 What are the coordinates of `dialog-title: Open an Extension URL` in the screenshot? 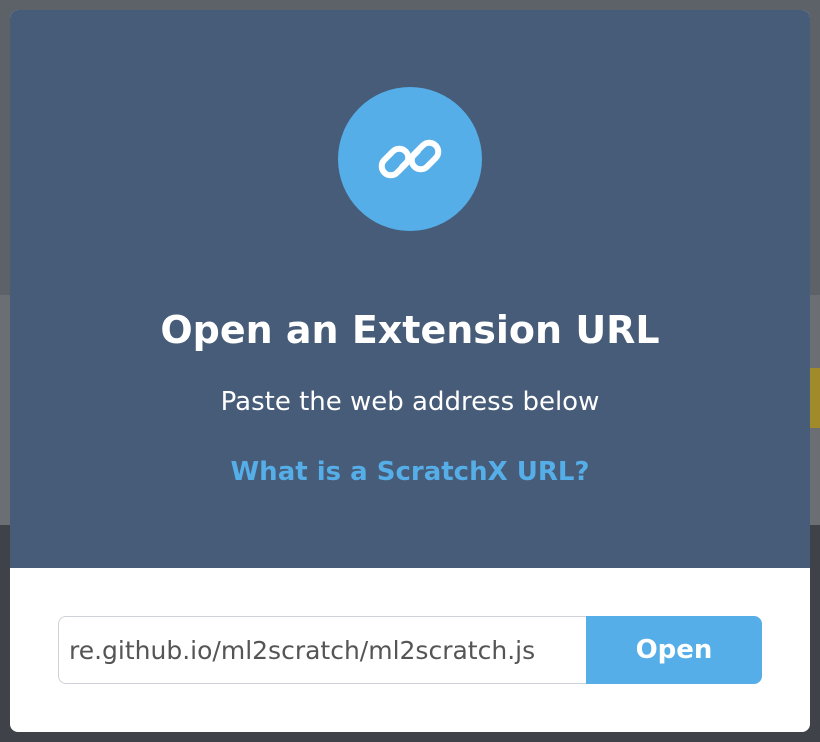 It's located at (410, 330).